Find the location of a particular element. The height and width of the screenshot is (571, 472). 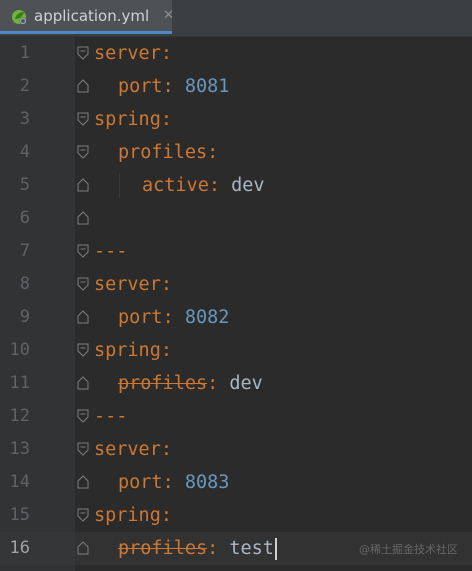

line-number: 2 is located at coordinates (24, 86).